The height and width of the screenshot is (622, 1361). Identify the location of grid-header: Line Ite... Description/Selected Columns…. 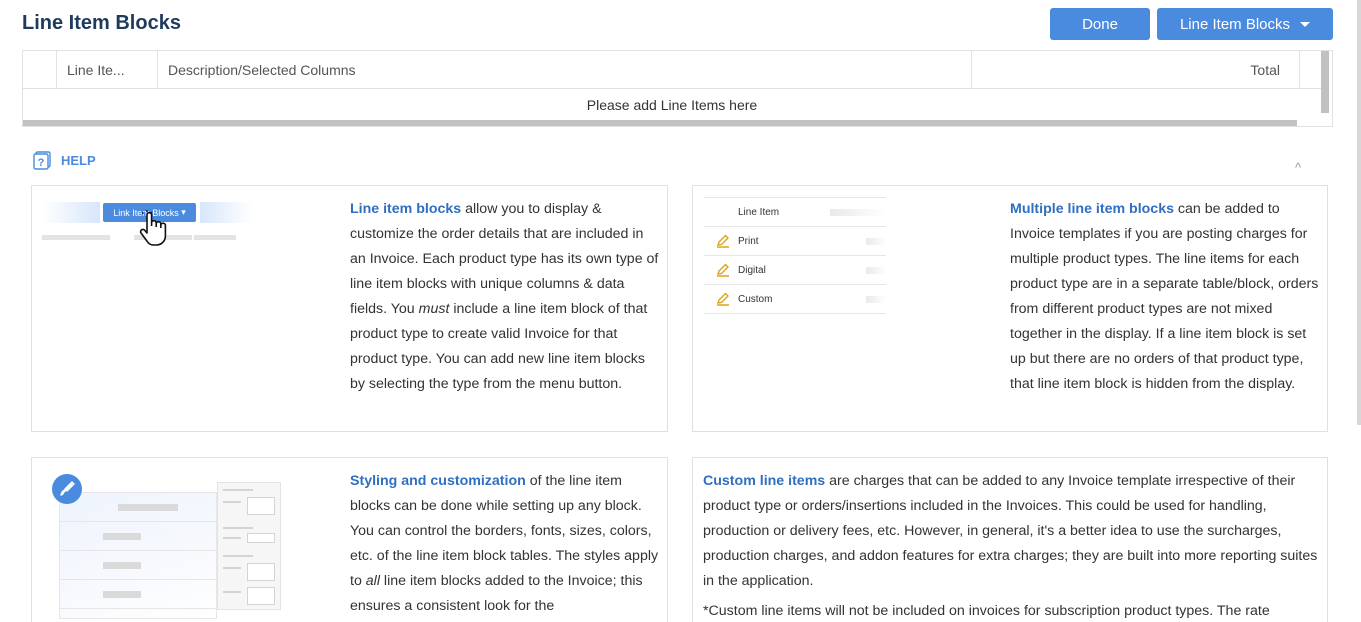
(672, 70).